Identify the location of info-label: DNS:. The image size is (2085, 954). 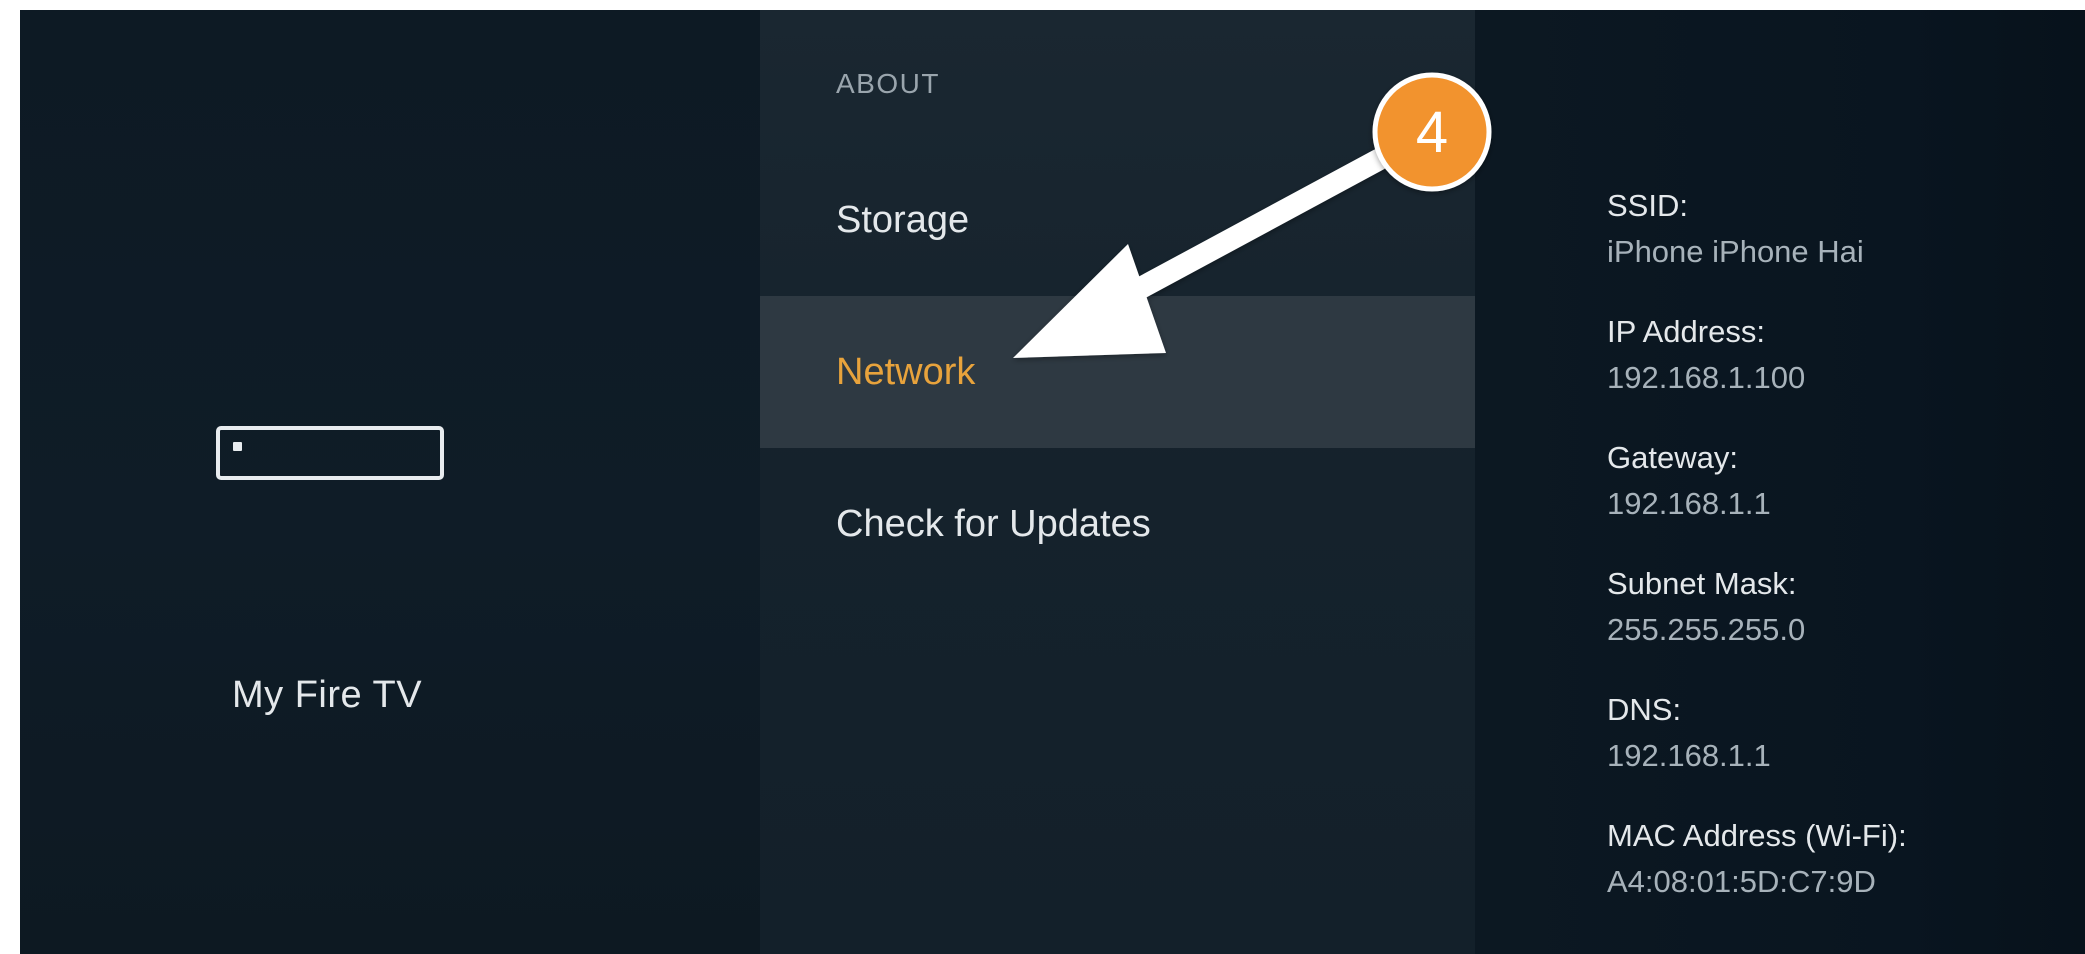
(1644, 709).